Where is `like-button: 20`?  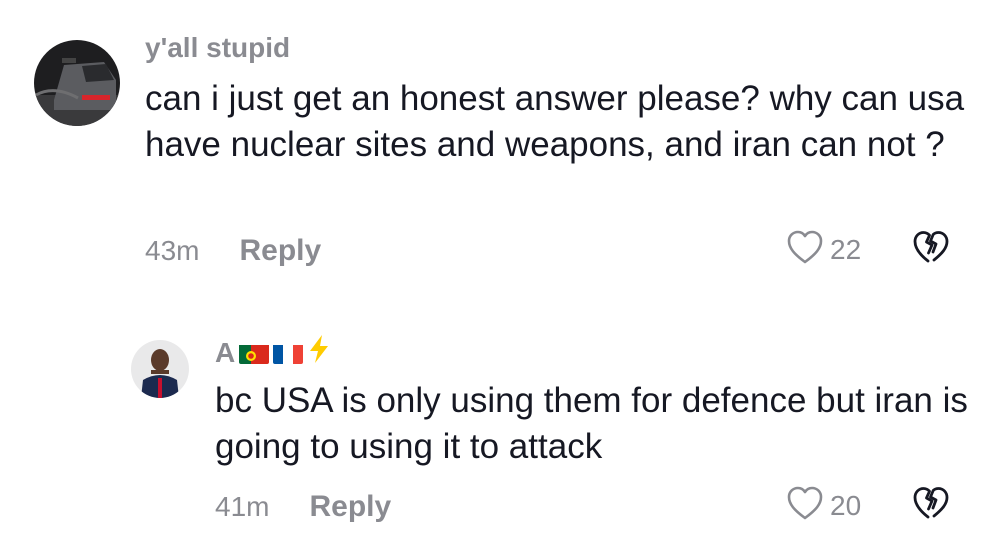
like-button: 20 is located at coordinates (823, 505).